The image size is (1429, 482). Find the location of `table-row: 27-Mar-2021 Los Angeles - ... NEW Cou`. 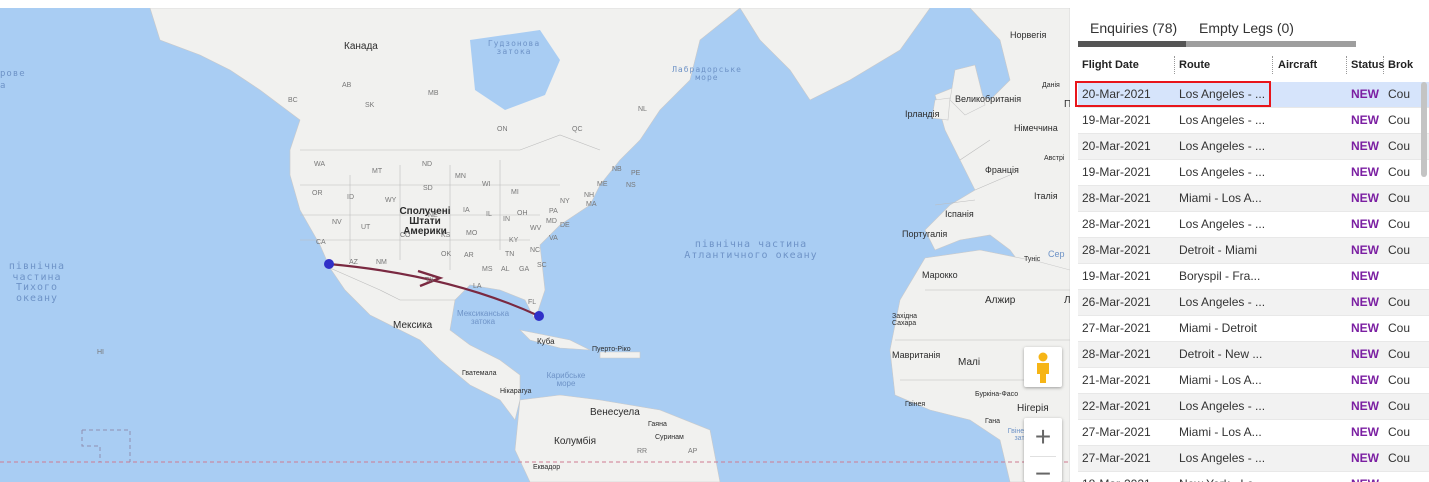

table-row: 27-Mar-2021 Los Angeles - ... NEW Cou is located at coordinates (1253, 459).